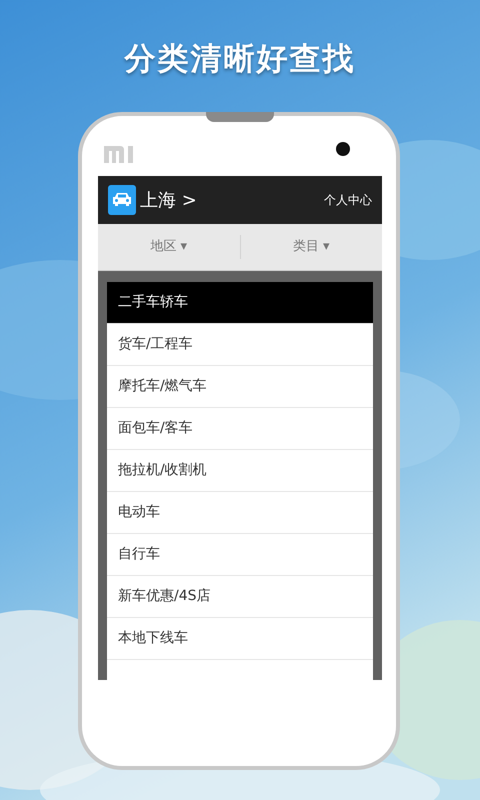 The image size is (480, 800). What do you see at coordinates (122, 200) in the screenshot?
I see `car-icon` at bounding box center [122, 200].